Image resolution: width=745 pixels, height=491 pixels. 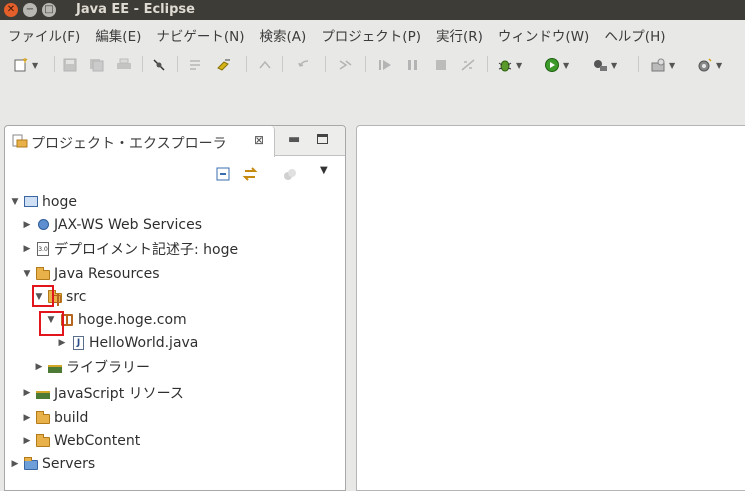 I want to click on terminate-button, so click(x=441, y=65).